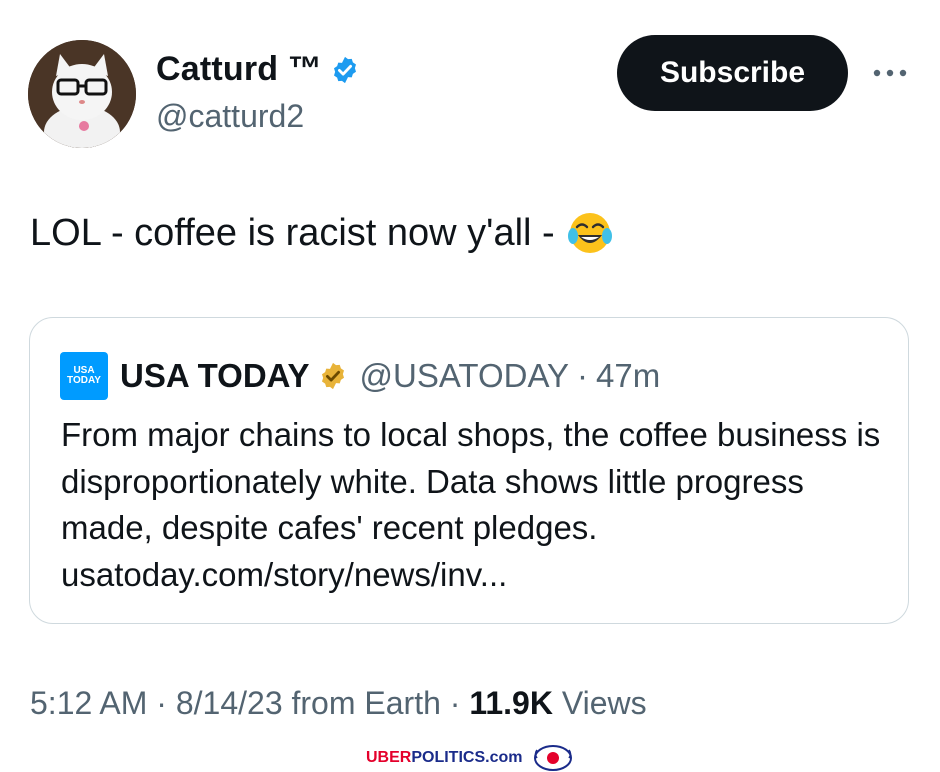 The width and height of the screenshot is (940, 772). I want to click on more-horizontal-icon, so click(890, 73).